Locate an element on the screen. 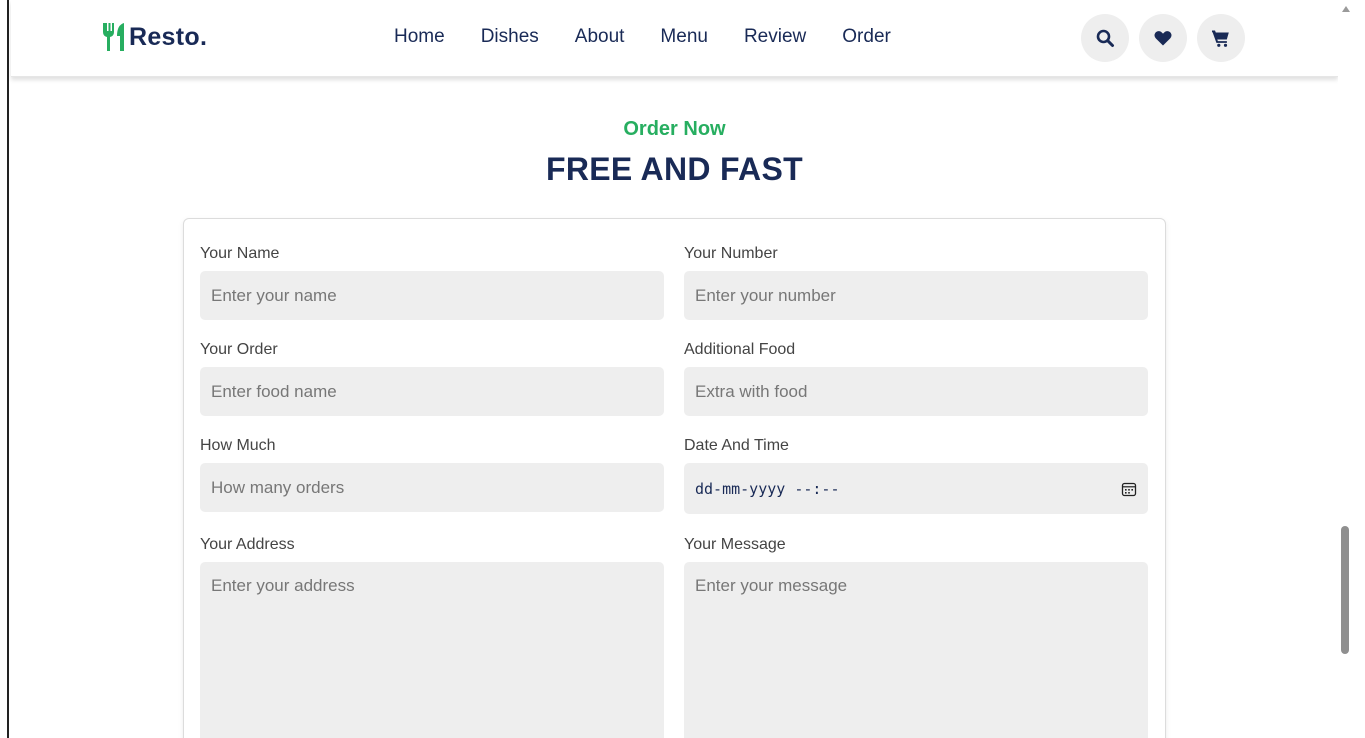 This screenshot has width=1365, height=738. message-label: Your Message is located at coordinates (735, 544).